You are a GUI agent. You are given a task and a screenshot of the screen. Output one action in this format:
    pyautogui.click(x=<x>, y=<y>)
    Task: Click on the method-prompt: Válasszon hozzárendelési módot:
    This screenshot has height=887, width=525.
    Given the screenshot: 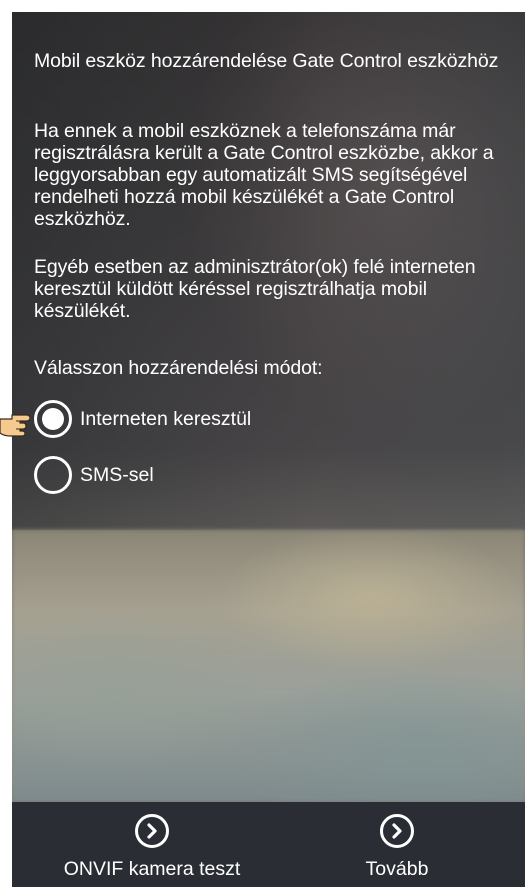 What is the action you would take?
    pyautogui.click(x=178, y=368)
    